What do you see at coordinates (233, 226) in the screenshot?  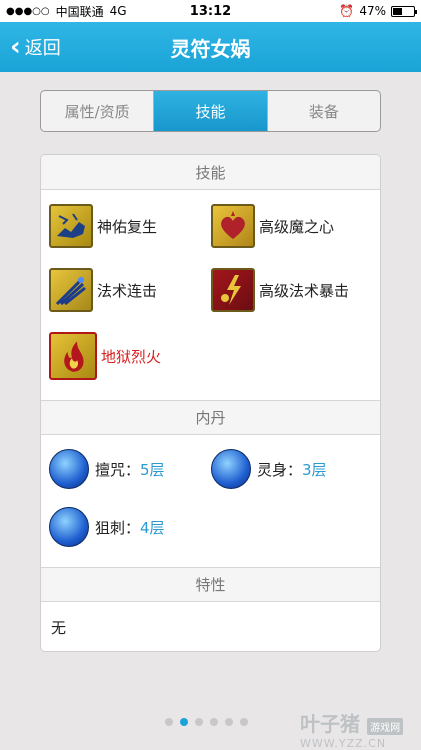 I see `magic-heart-icon` at bounding box center [233, 226].